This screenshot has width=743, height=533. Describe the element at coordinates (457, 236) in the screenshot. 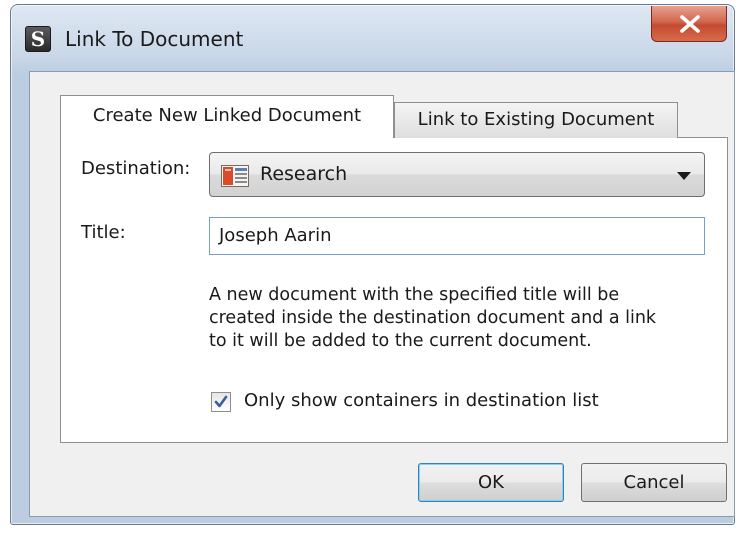

I see `title-input: Joseph Aarin` at that location.